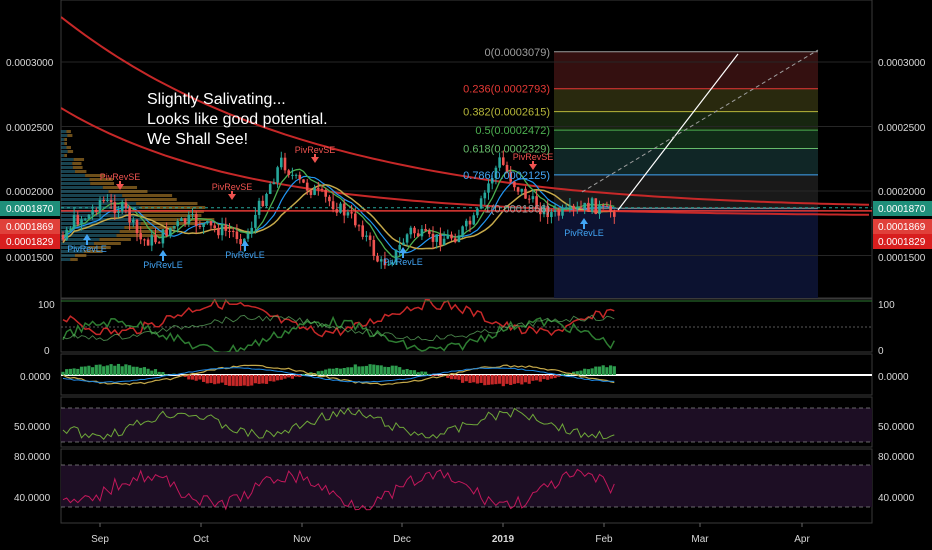 The height and width of the screenshot is (550, 932). Describe the element at coordinates (902, 258) in the screenshot. I see `ytick-right-4: 0.0001500` at that location.